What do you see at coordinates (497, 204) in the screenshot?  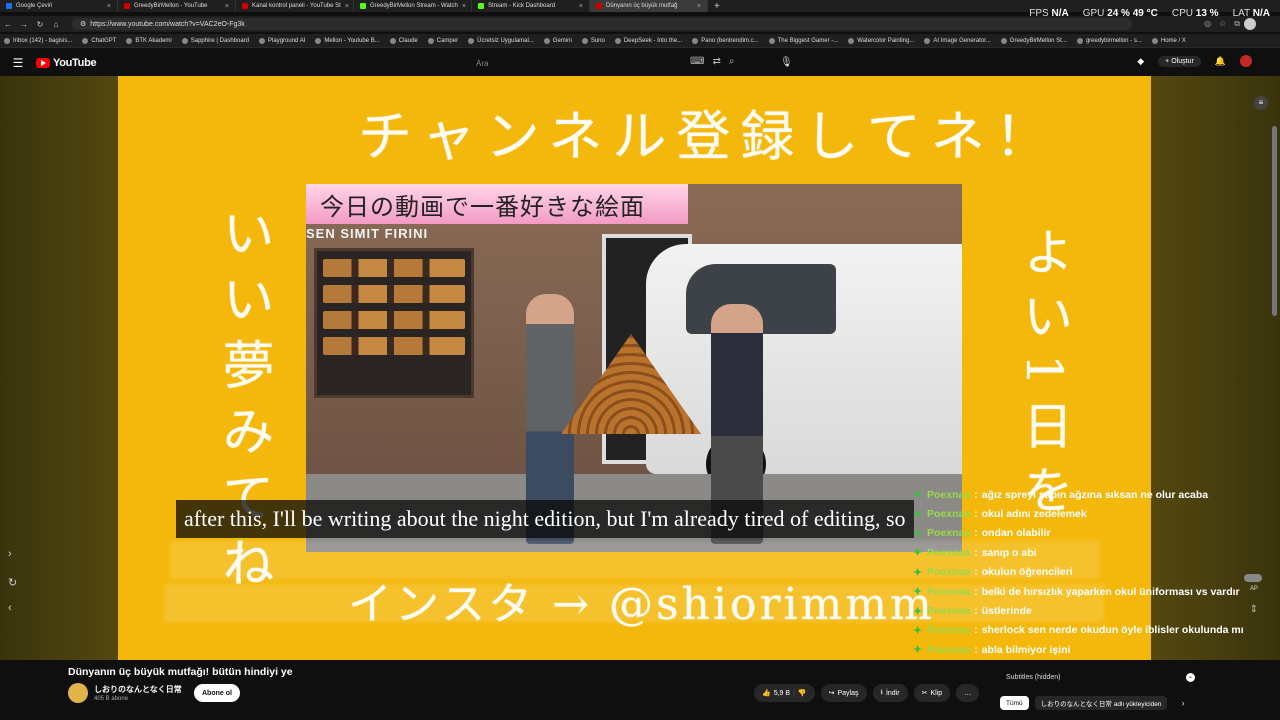 I see `japanese-caption: 今日の動画で一番好きな絵面` at bounding box center [497, 204].